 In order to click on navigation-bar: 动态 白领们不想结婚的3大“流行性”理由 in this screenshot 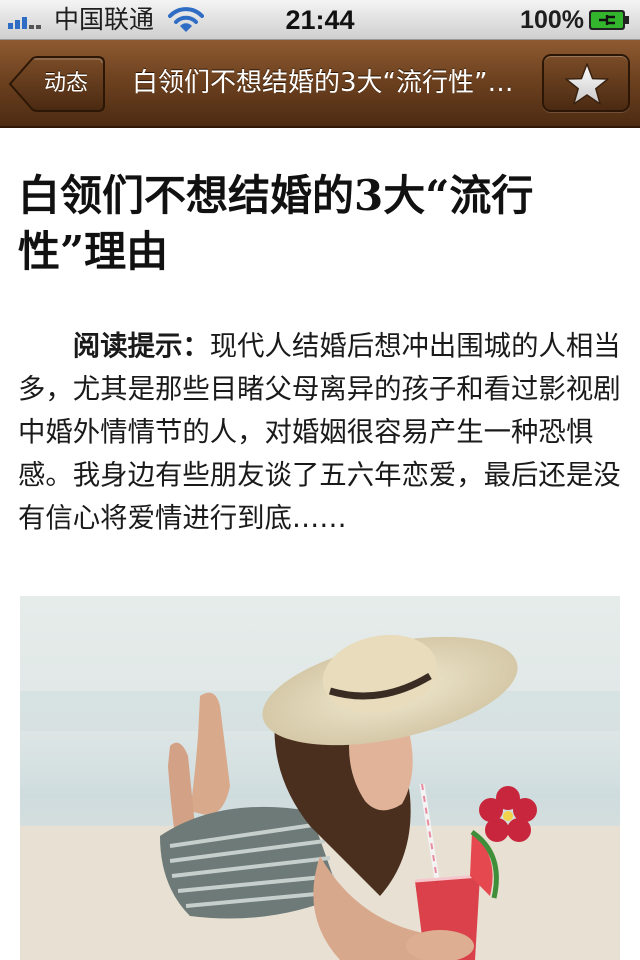, I will do `click(320, 84)`.